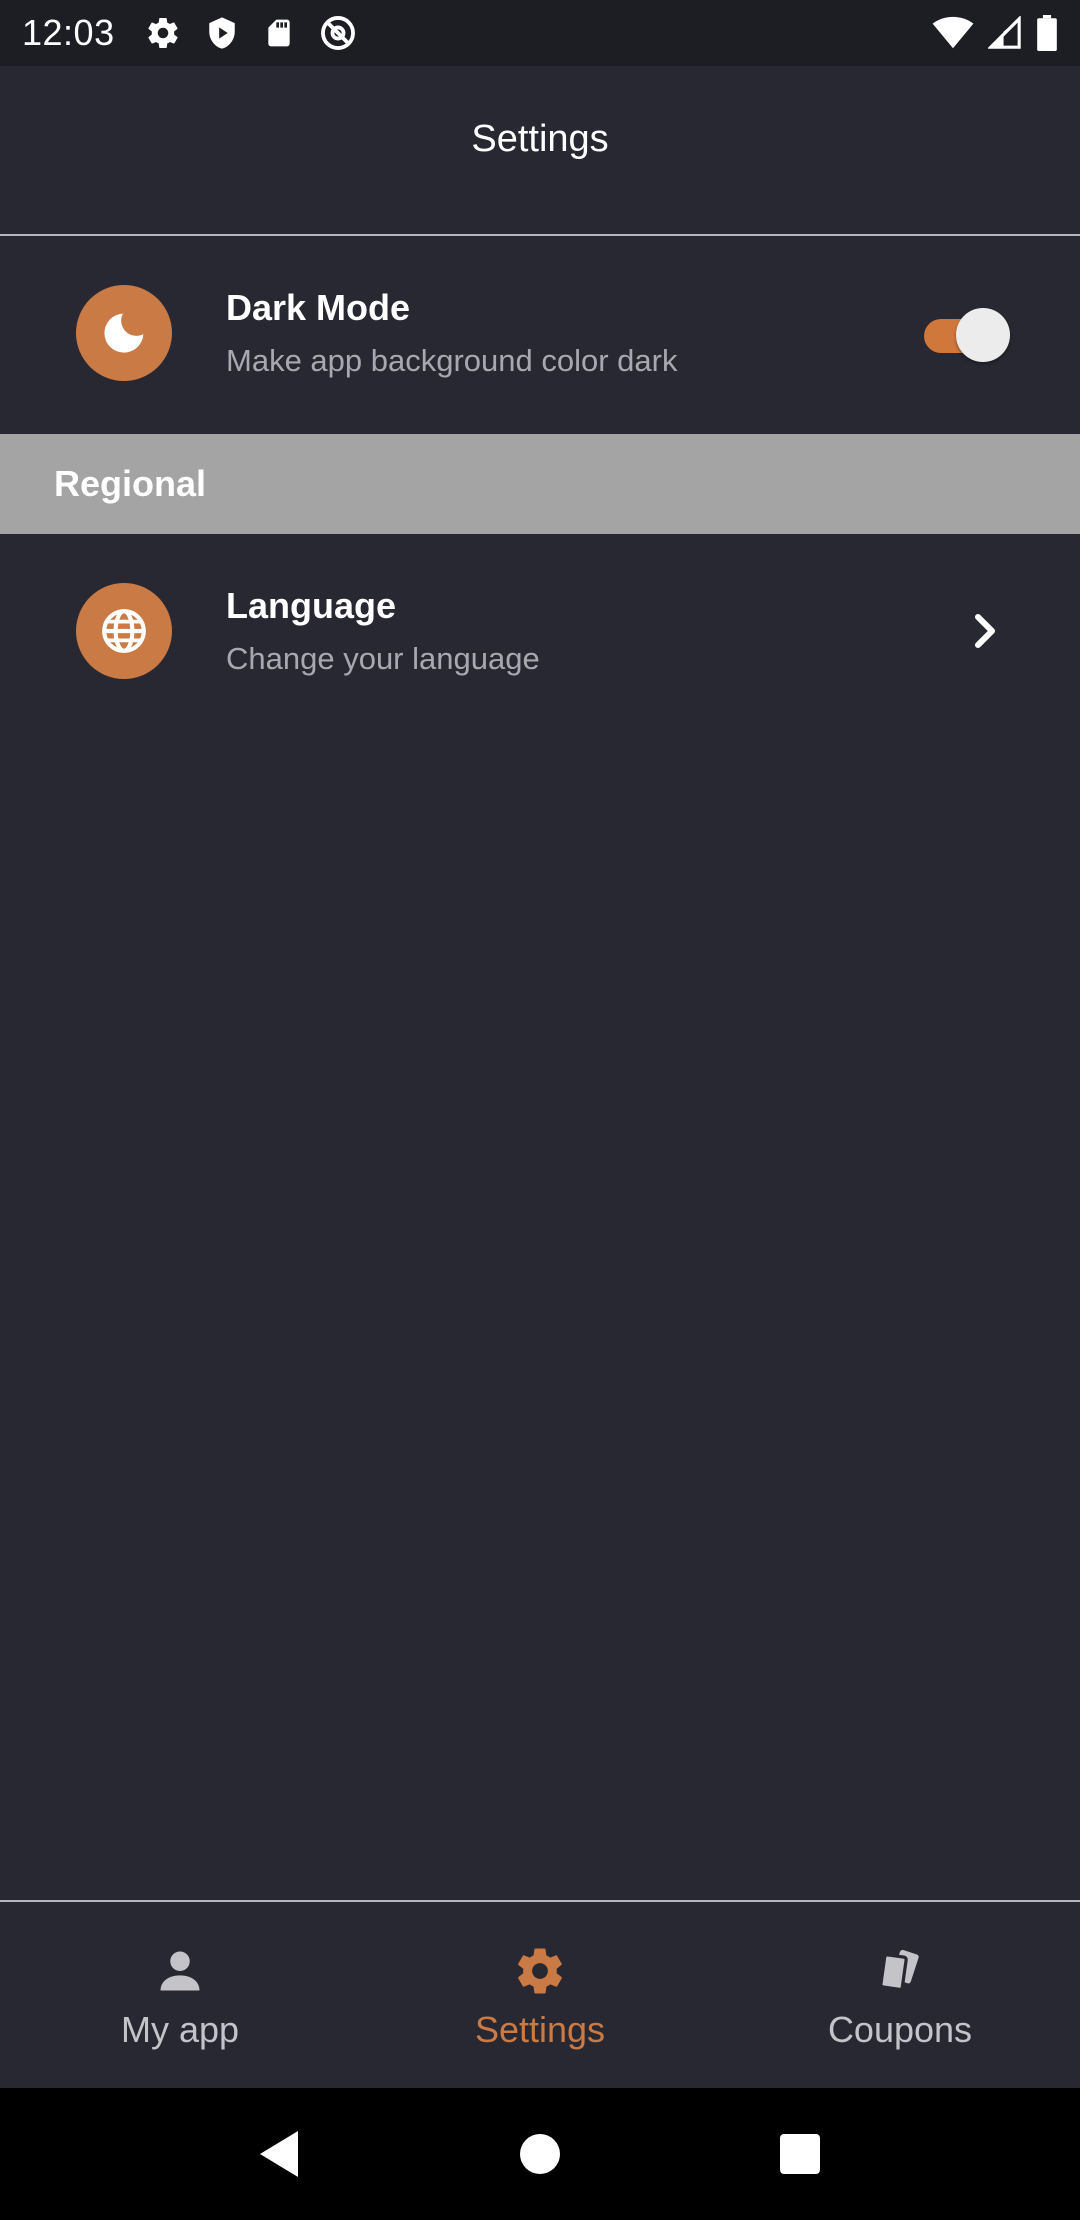 This screenshot has height=2220, width=1080. I want to click on cell-signal-icon, so click(1005, 33).